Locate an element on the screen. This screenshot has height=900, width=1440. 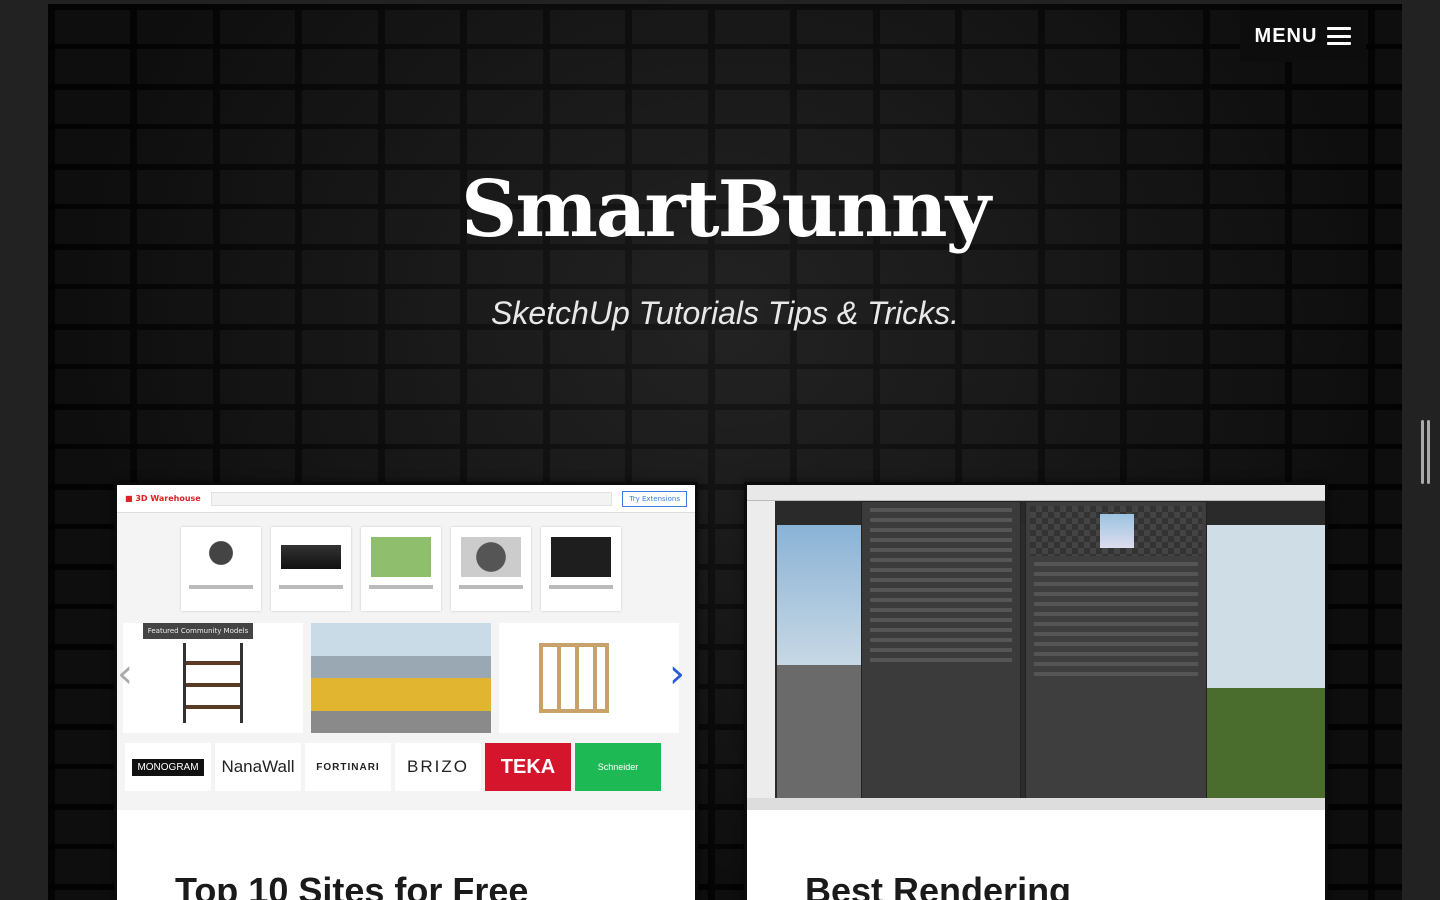
post-thumbnail is located at coordinates (1036, 647).